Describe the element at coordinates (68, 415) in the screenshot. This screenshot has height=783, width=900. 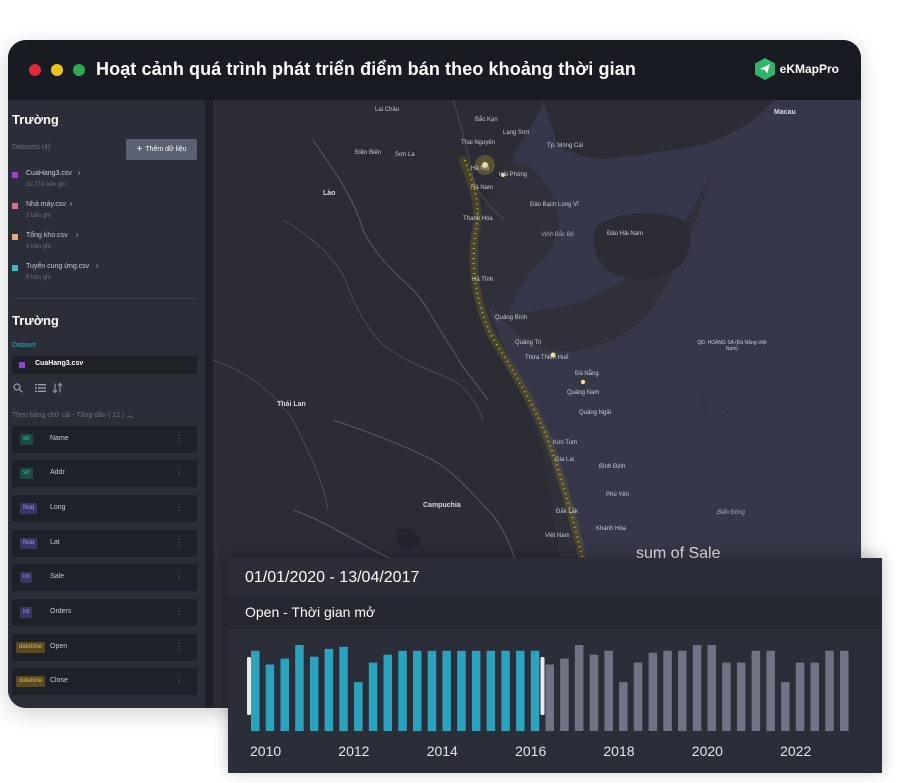
I see `sort-order-text: Theo bảng chữ cái - Tăng dần ( 12 )` at that location.